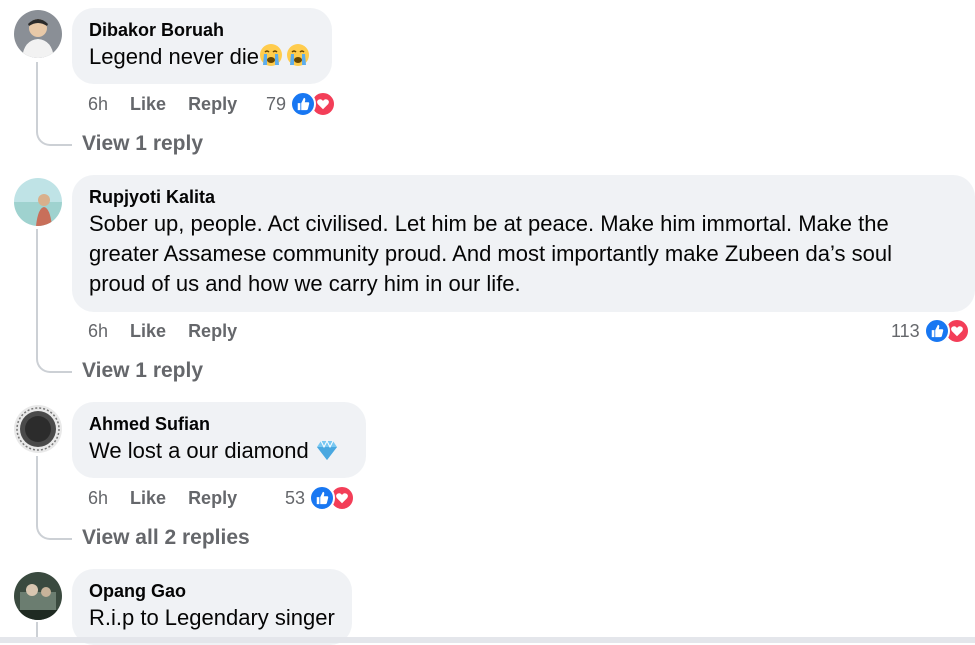 This screenshot has height=645, width=975. What do you see at coordinates (905, 330) in the screenshot?
I see `reaction-count: 113` at bounding box center [905, 330].